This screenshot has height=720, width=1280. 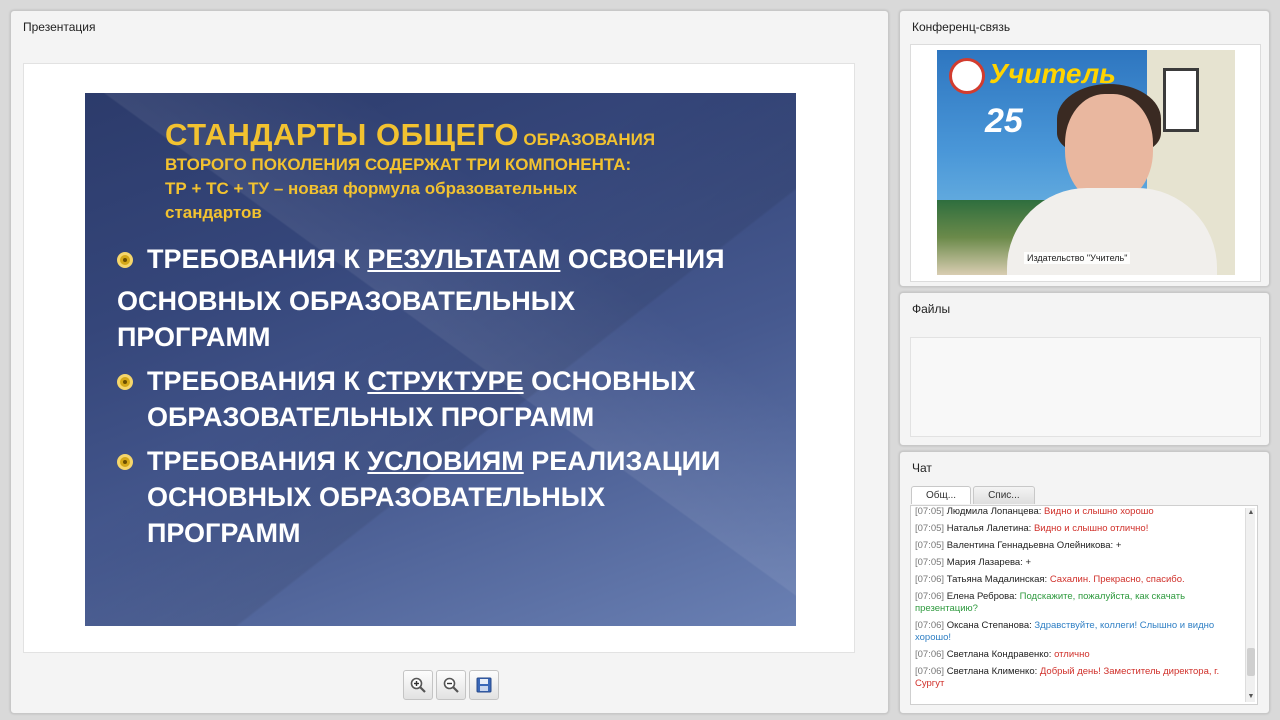 I want to click on conference-title: Конференц-связь, so click(x=961, y=27).